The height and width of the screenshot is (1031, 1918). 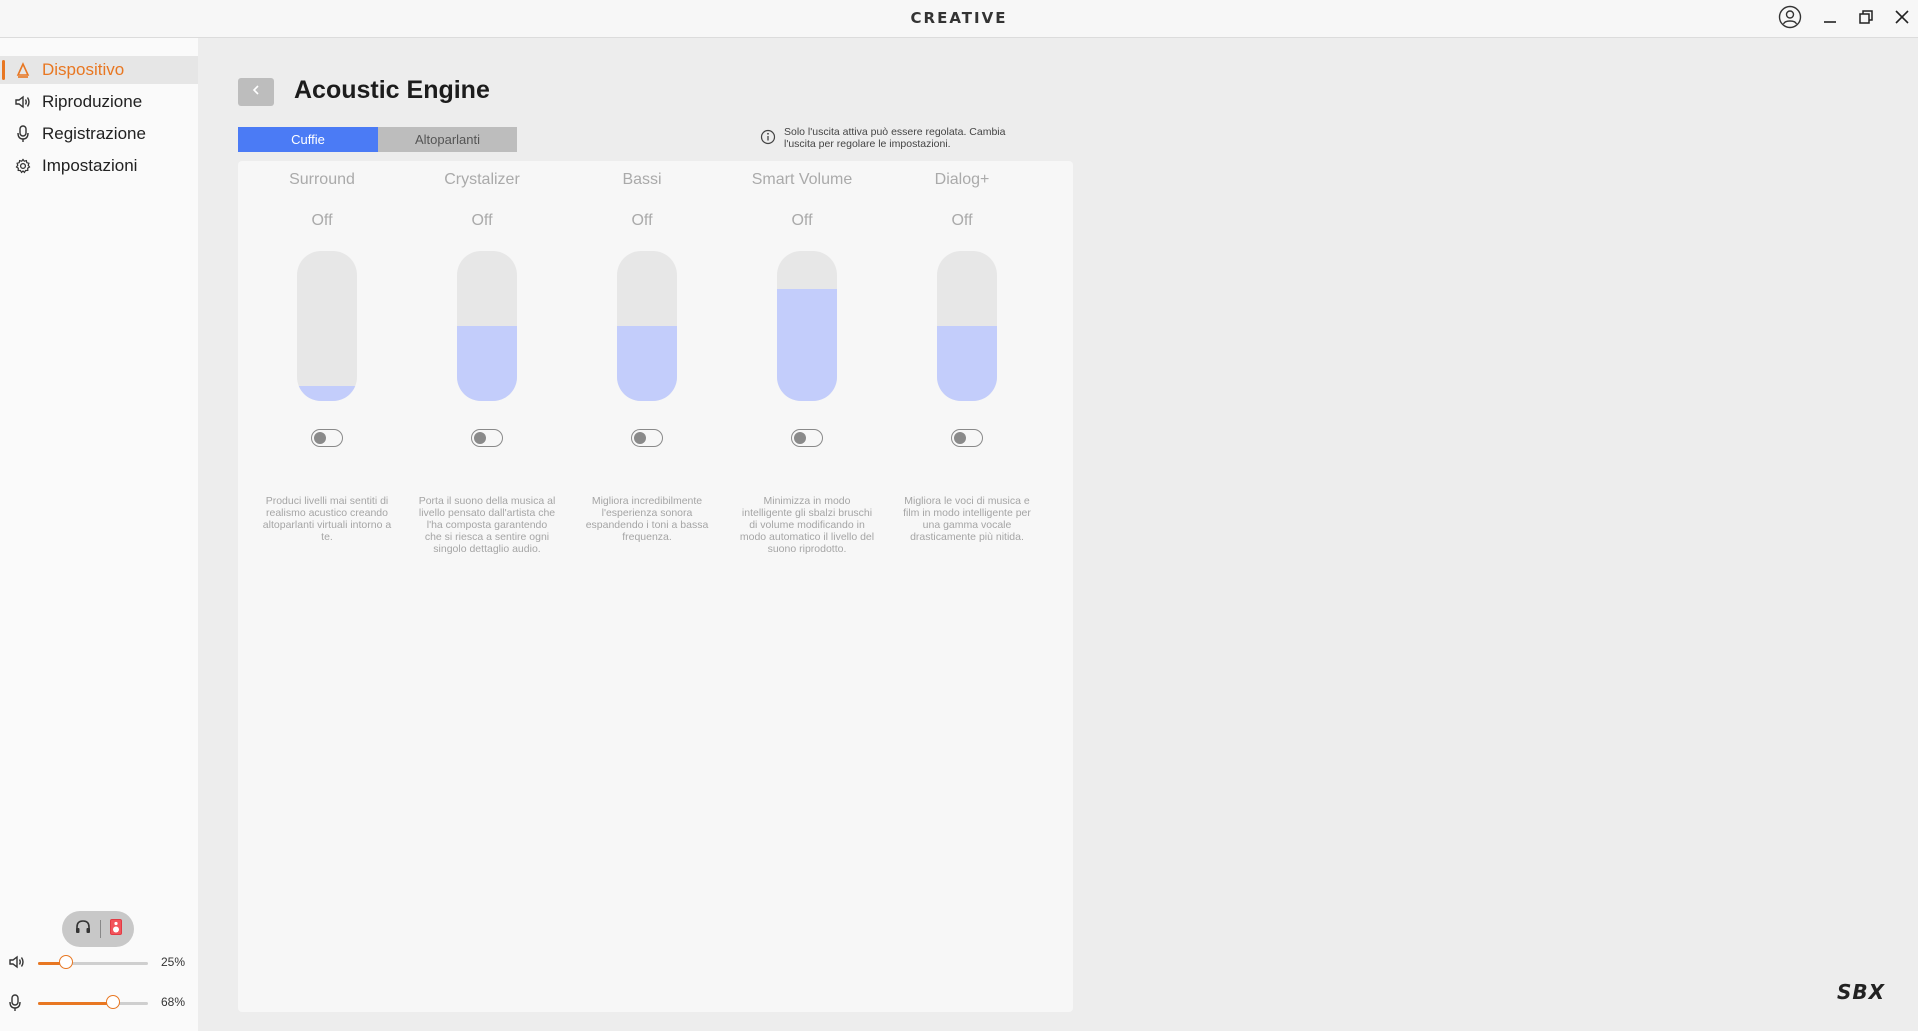 I want to click on restore-button, so click(x=1866, y=19).